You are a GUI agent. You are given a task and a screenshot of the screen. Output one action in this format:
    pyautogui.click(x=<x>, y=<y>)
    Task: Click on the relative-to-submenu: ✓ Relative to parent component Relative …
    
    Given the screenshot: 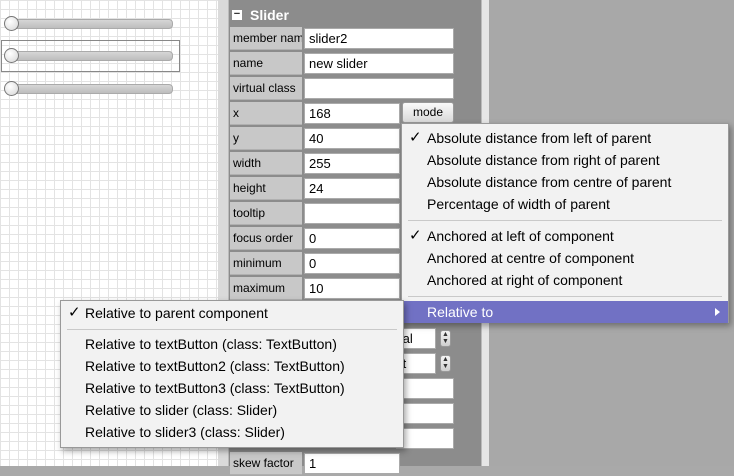 What is the action you would take?
    pyautogui.click(x=232, y=374)
    